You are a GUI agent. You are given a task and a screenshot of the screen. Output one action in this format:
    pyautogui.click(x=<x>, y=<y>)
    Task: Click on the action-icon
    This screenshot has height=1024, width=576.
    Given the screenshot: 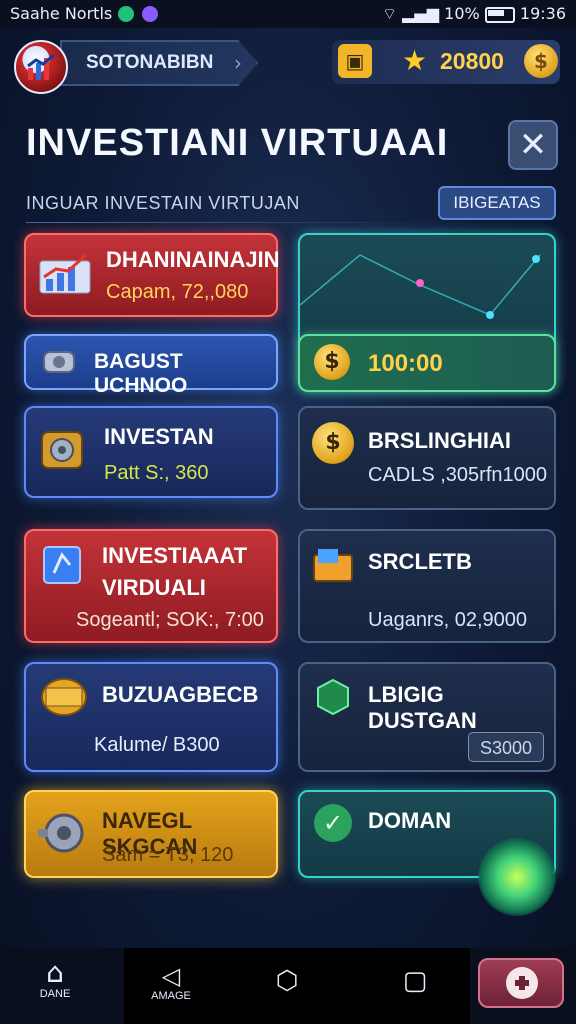 What is the action you would take?
    pyautogui.click(x=522, y=983)
    